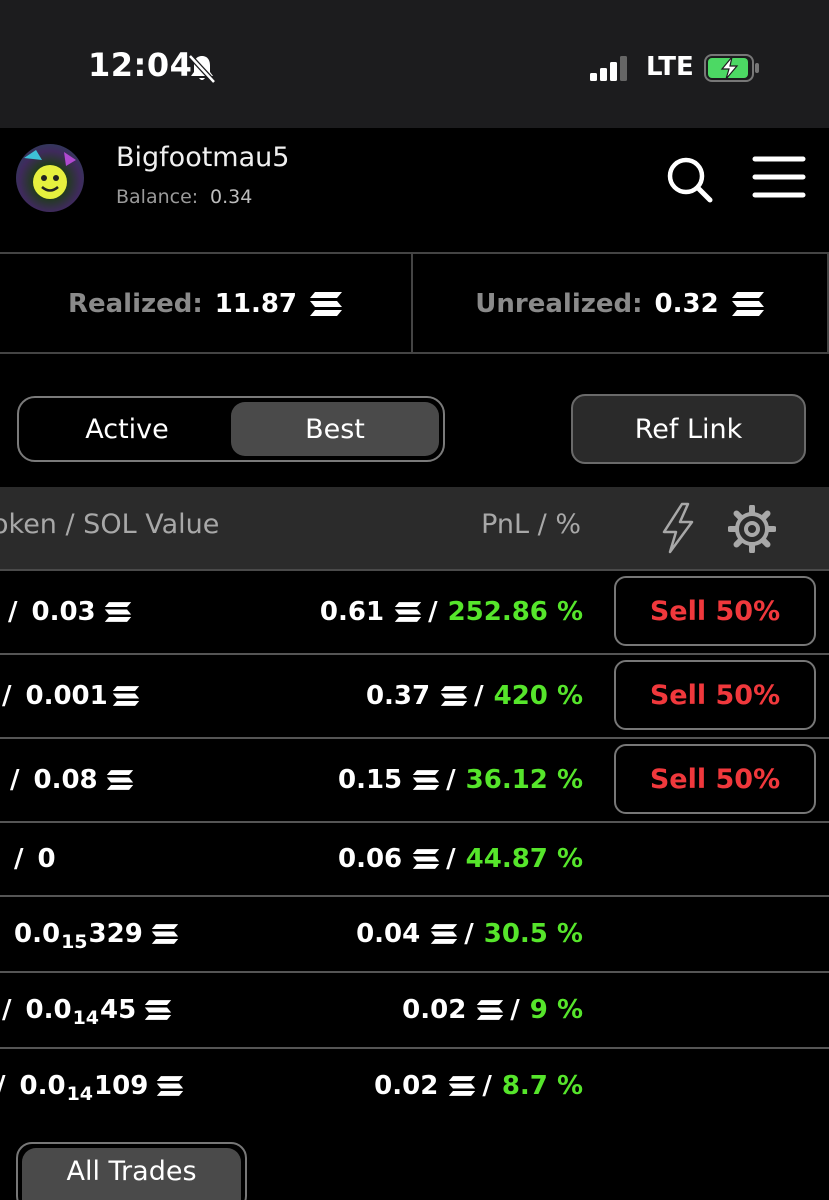  What do you see at coordinates (524, 780) in the screenshot?
I see `pnl-percent: 36.12 %` at bounding box center [524, 780].